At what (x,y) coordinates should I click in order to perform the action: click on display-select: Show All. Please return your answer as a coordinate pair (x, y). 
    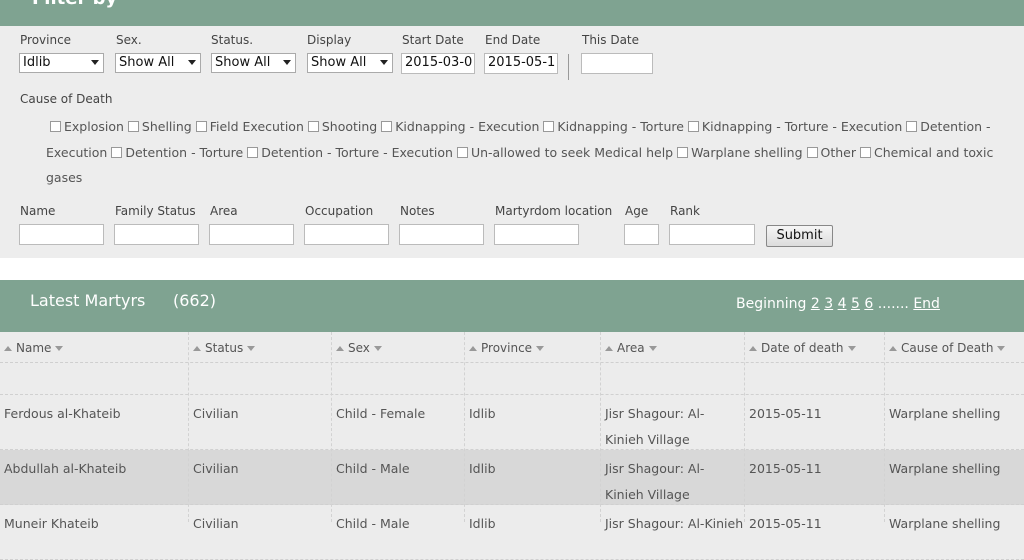
    Looking at the image, I should click on (350, 63).